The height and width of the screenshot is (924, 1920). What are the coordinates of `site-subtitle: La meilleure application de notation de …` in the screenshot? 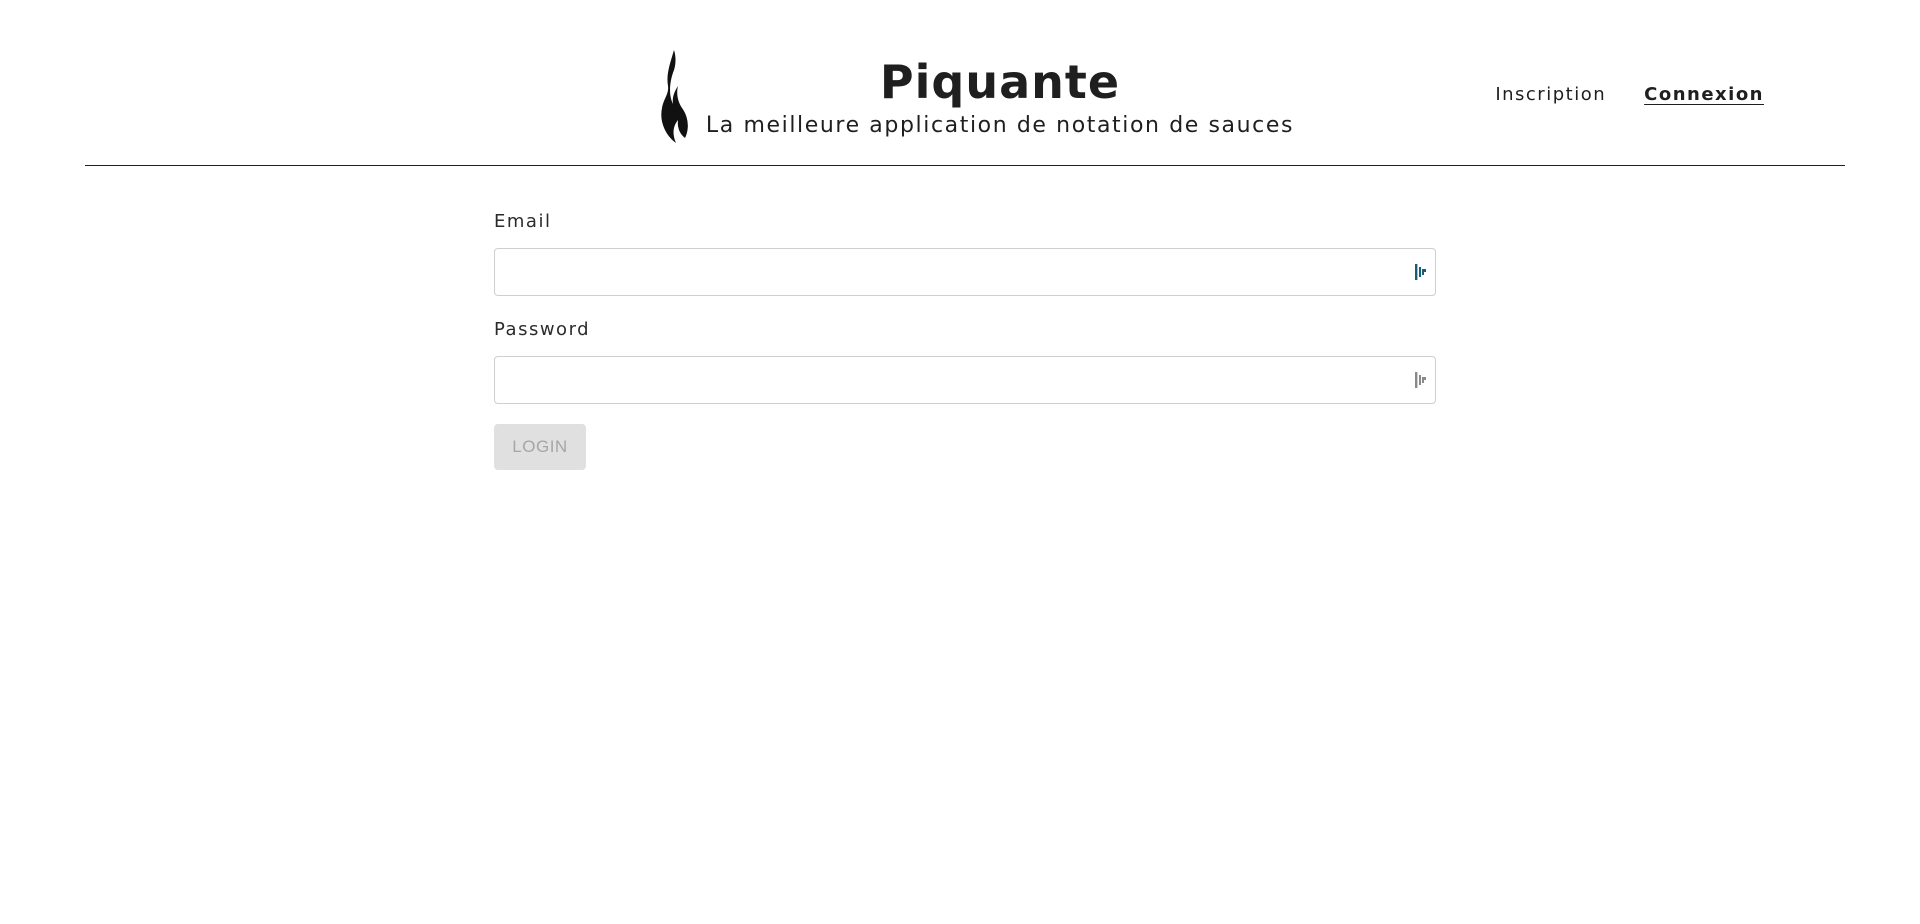 It's located at (1000, 125).